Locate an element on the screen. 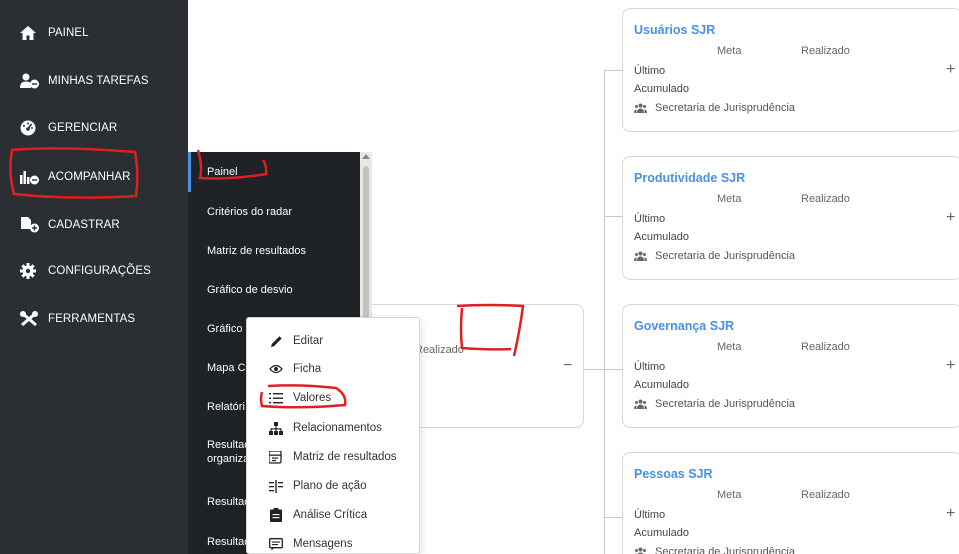  context-menu-label: Análise Crítica is located at coordinates (330, 515).